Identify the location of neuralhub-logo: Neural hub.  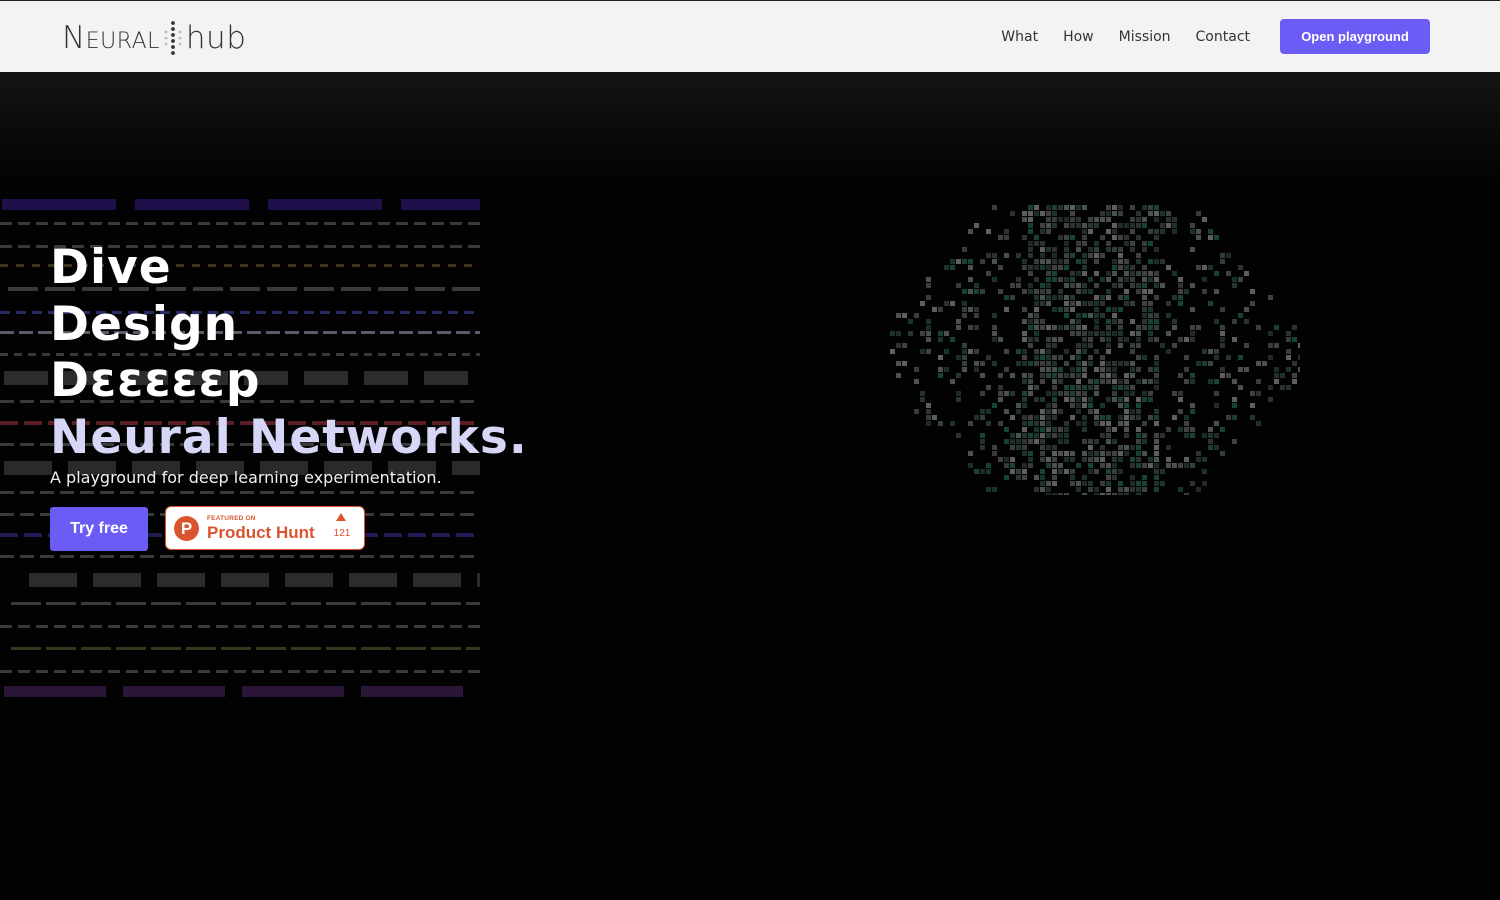
(154, 38).